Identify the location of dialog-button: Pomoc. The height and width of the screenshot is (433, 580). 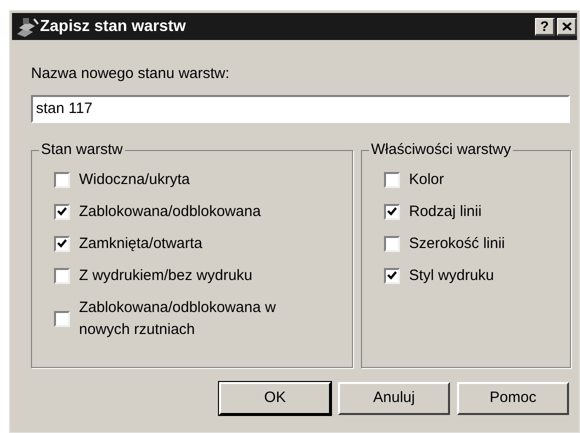
(513, 398).